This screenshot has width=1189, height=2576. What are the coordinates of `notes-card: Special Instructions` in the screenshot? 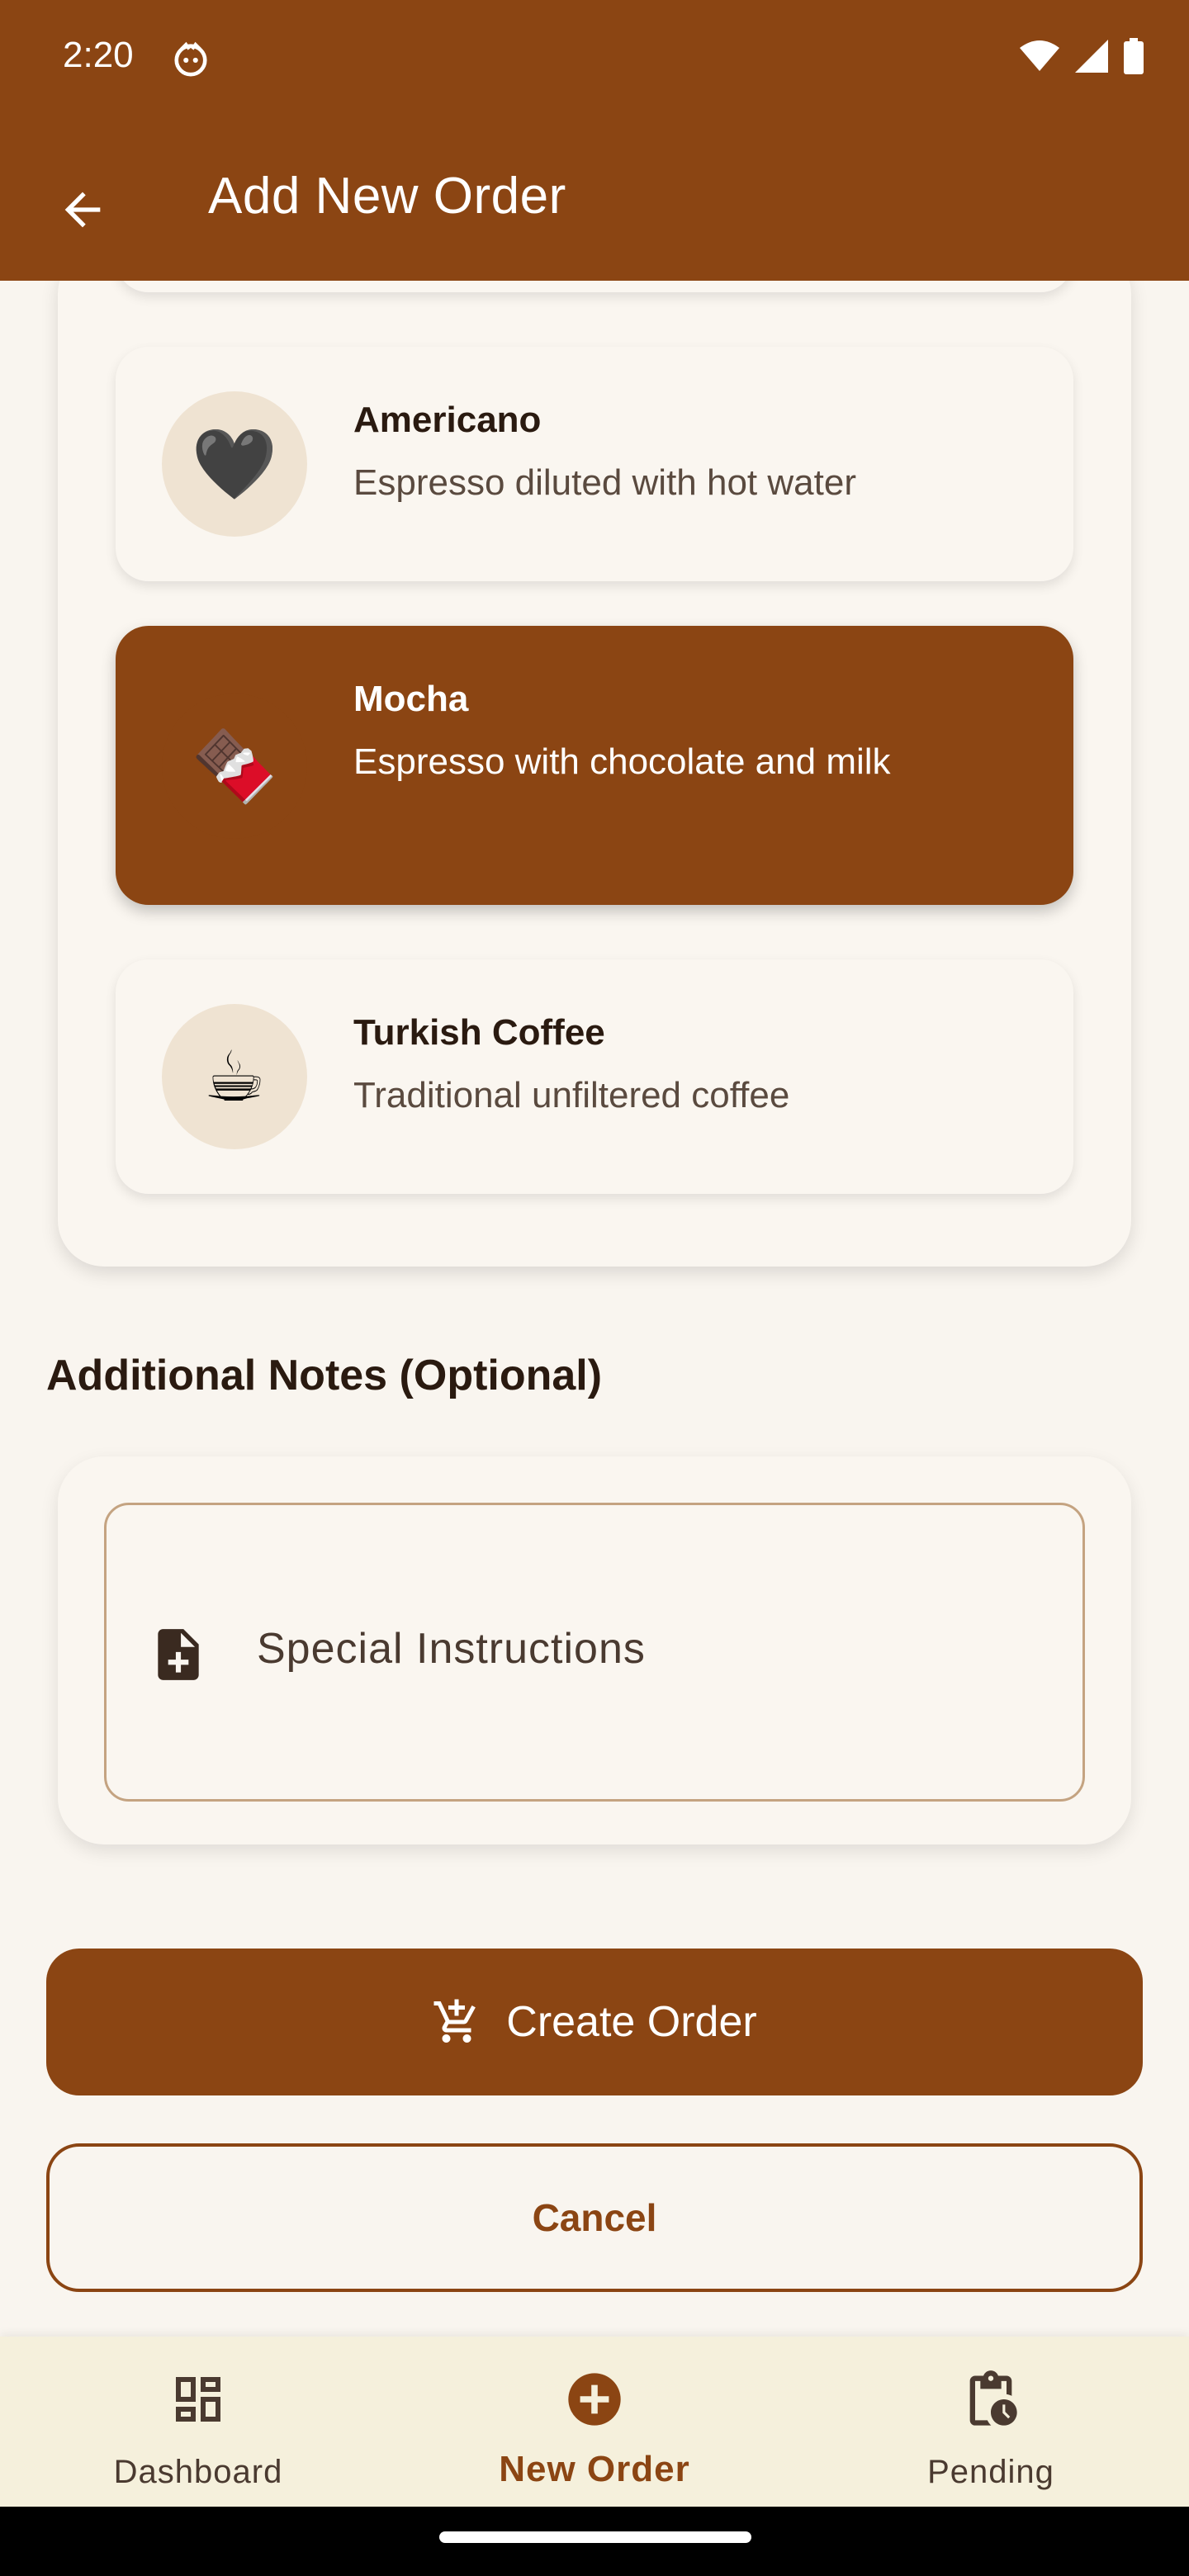 It's located at (594, 1650).